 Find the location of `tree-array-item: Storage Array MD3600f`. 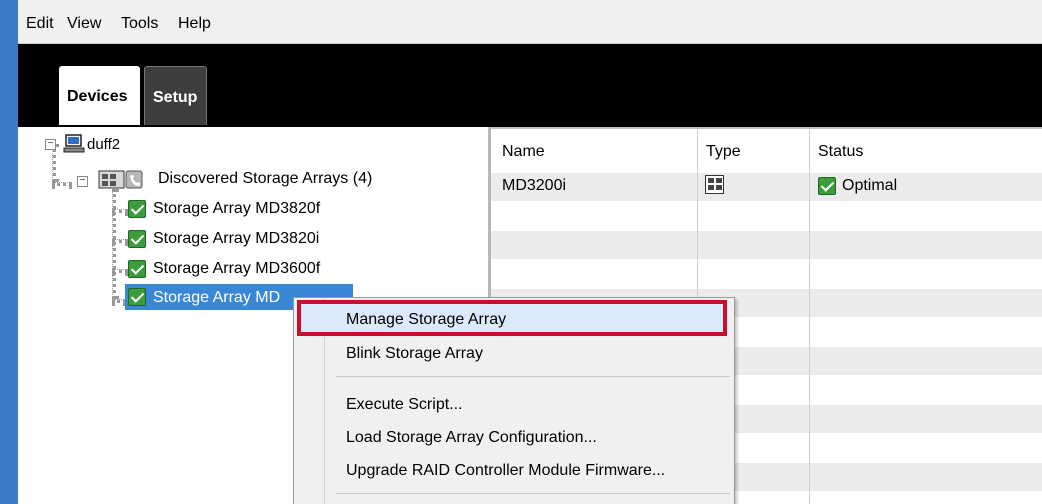

tree-array-item: Storage Array MD3600f is located at coordinates (236, 269).